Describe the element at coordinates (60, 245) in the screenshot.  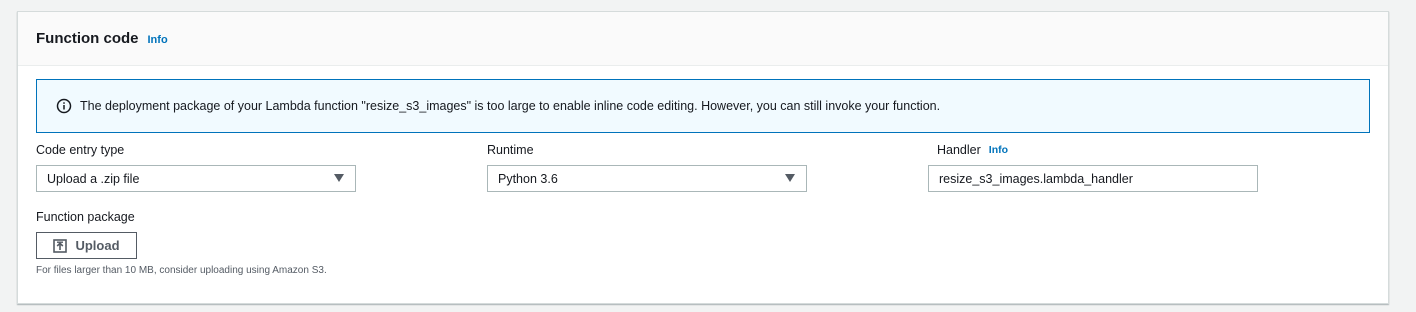
I see `upload-icon` at that location.